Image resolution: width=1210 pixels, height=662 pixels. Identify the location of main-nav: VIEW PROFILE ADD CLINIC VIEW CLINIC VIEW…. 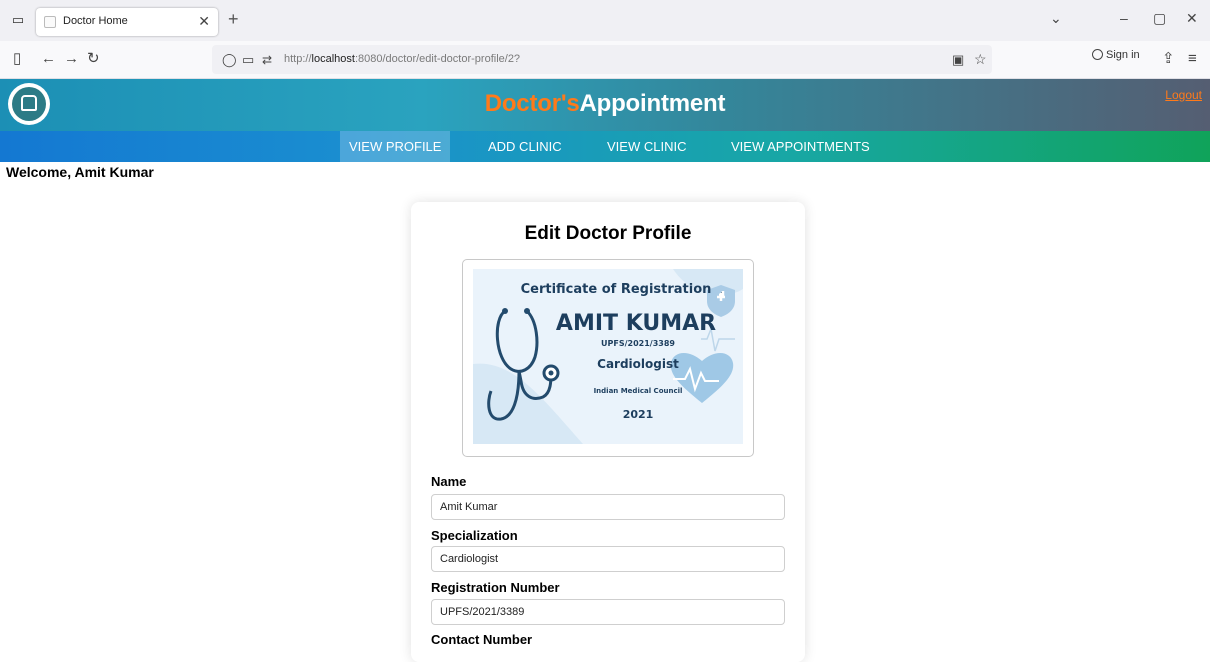
(605, 146).